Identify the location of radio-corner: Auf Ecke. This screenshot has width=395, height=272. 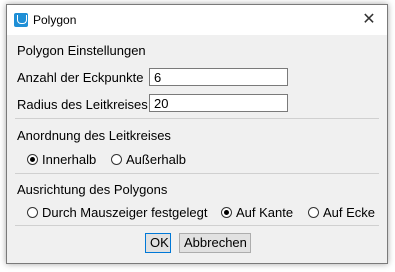
(341, 212).